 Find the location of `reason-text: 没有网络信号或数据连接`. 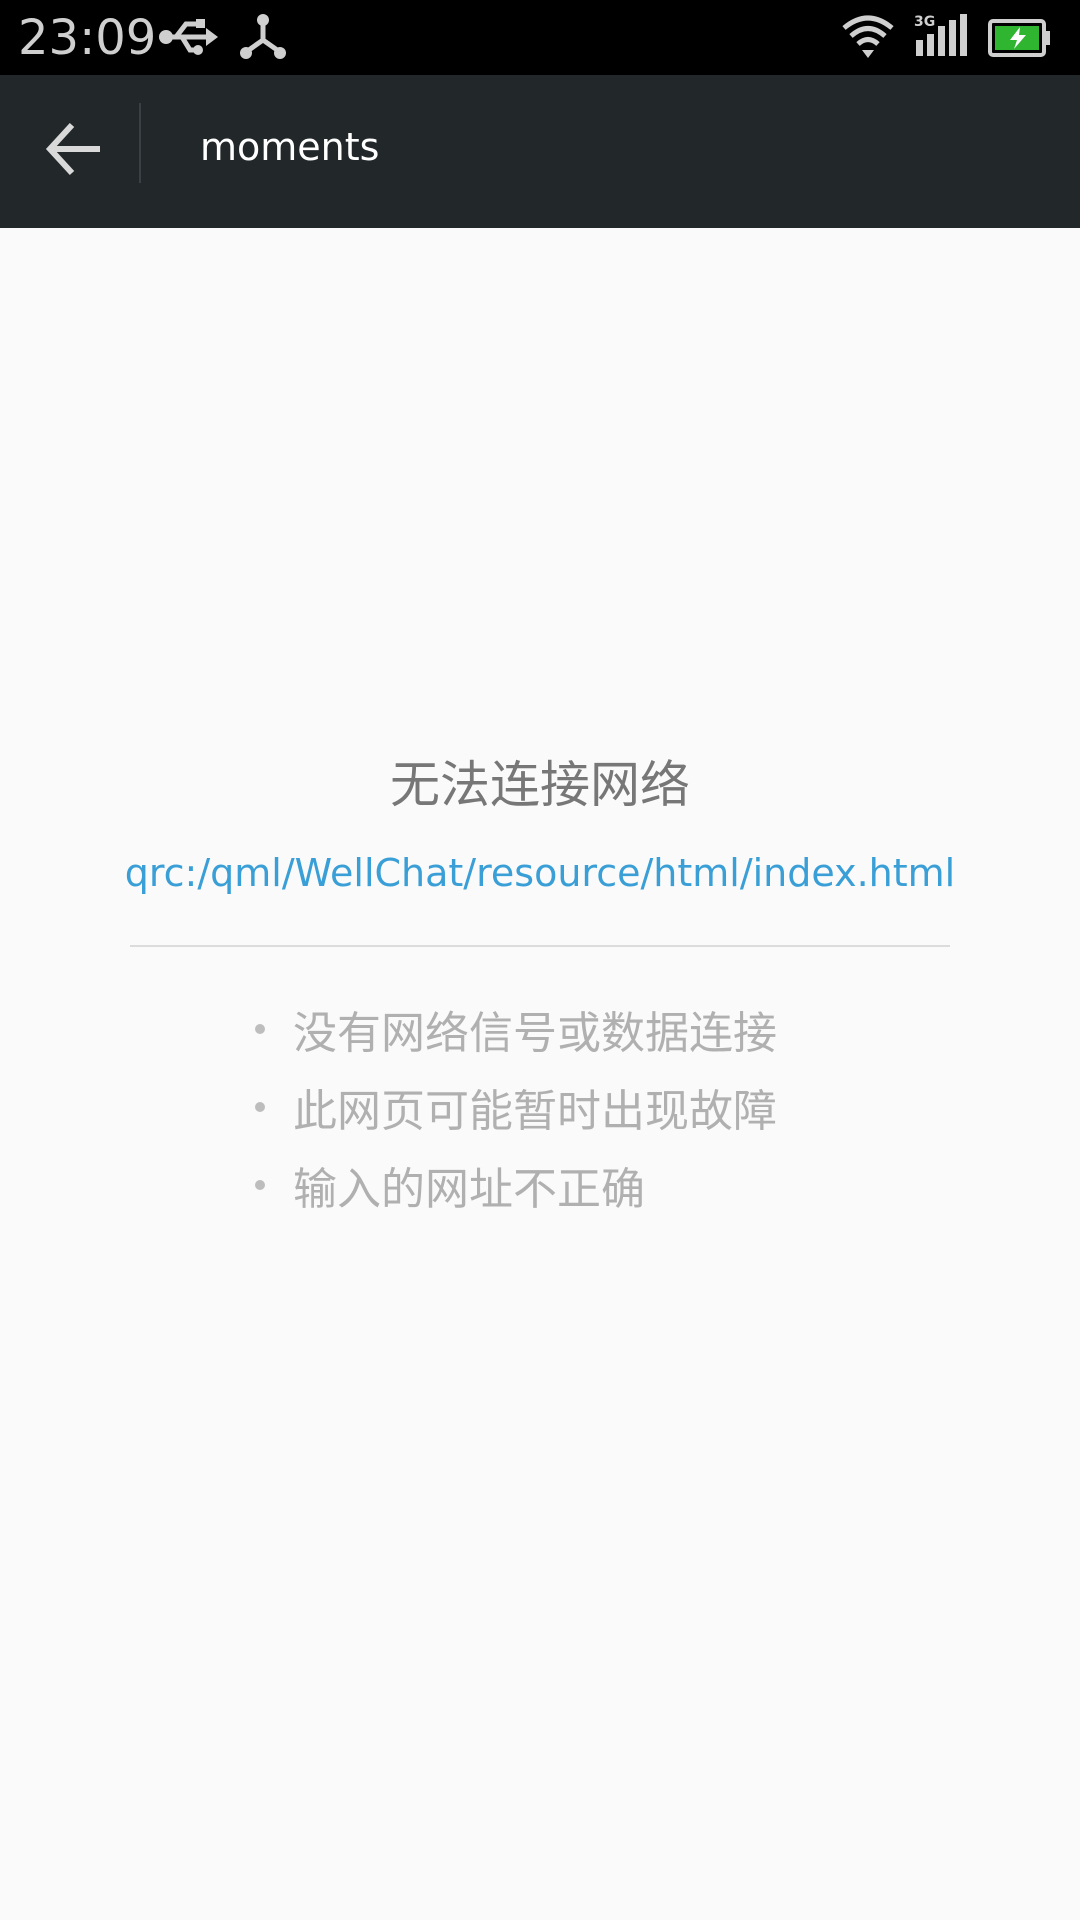

reason-text: 没有网络信号或数据连接 is located at coordinates (535, 1033).